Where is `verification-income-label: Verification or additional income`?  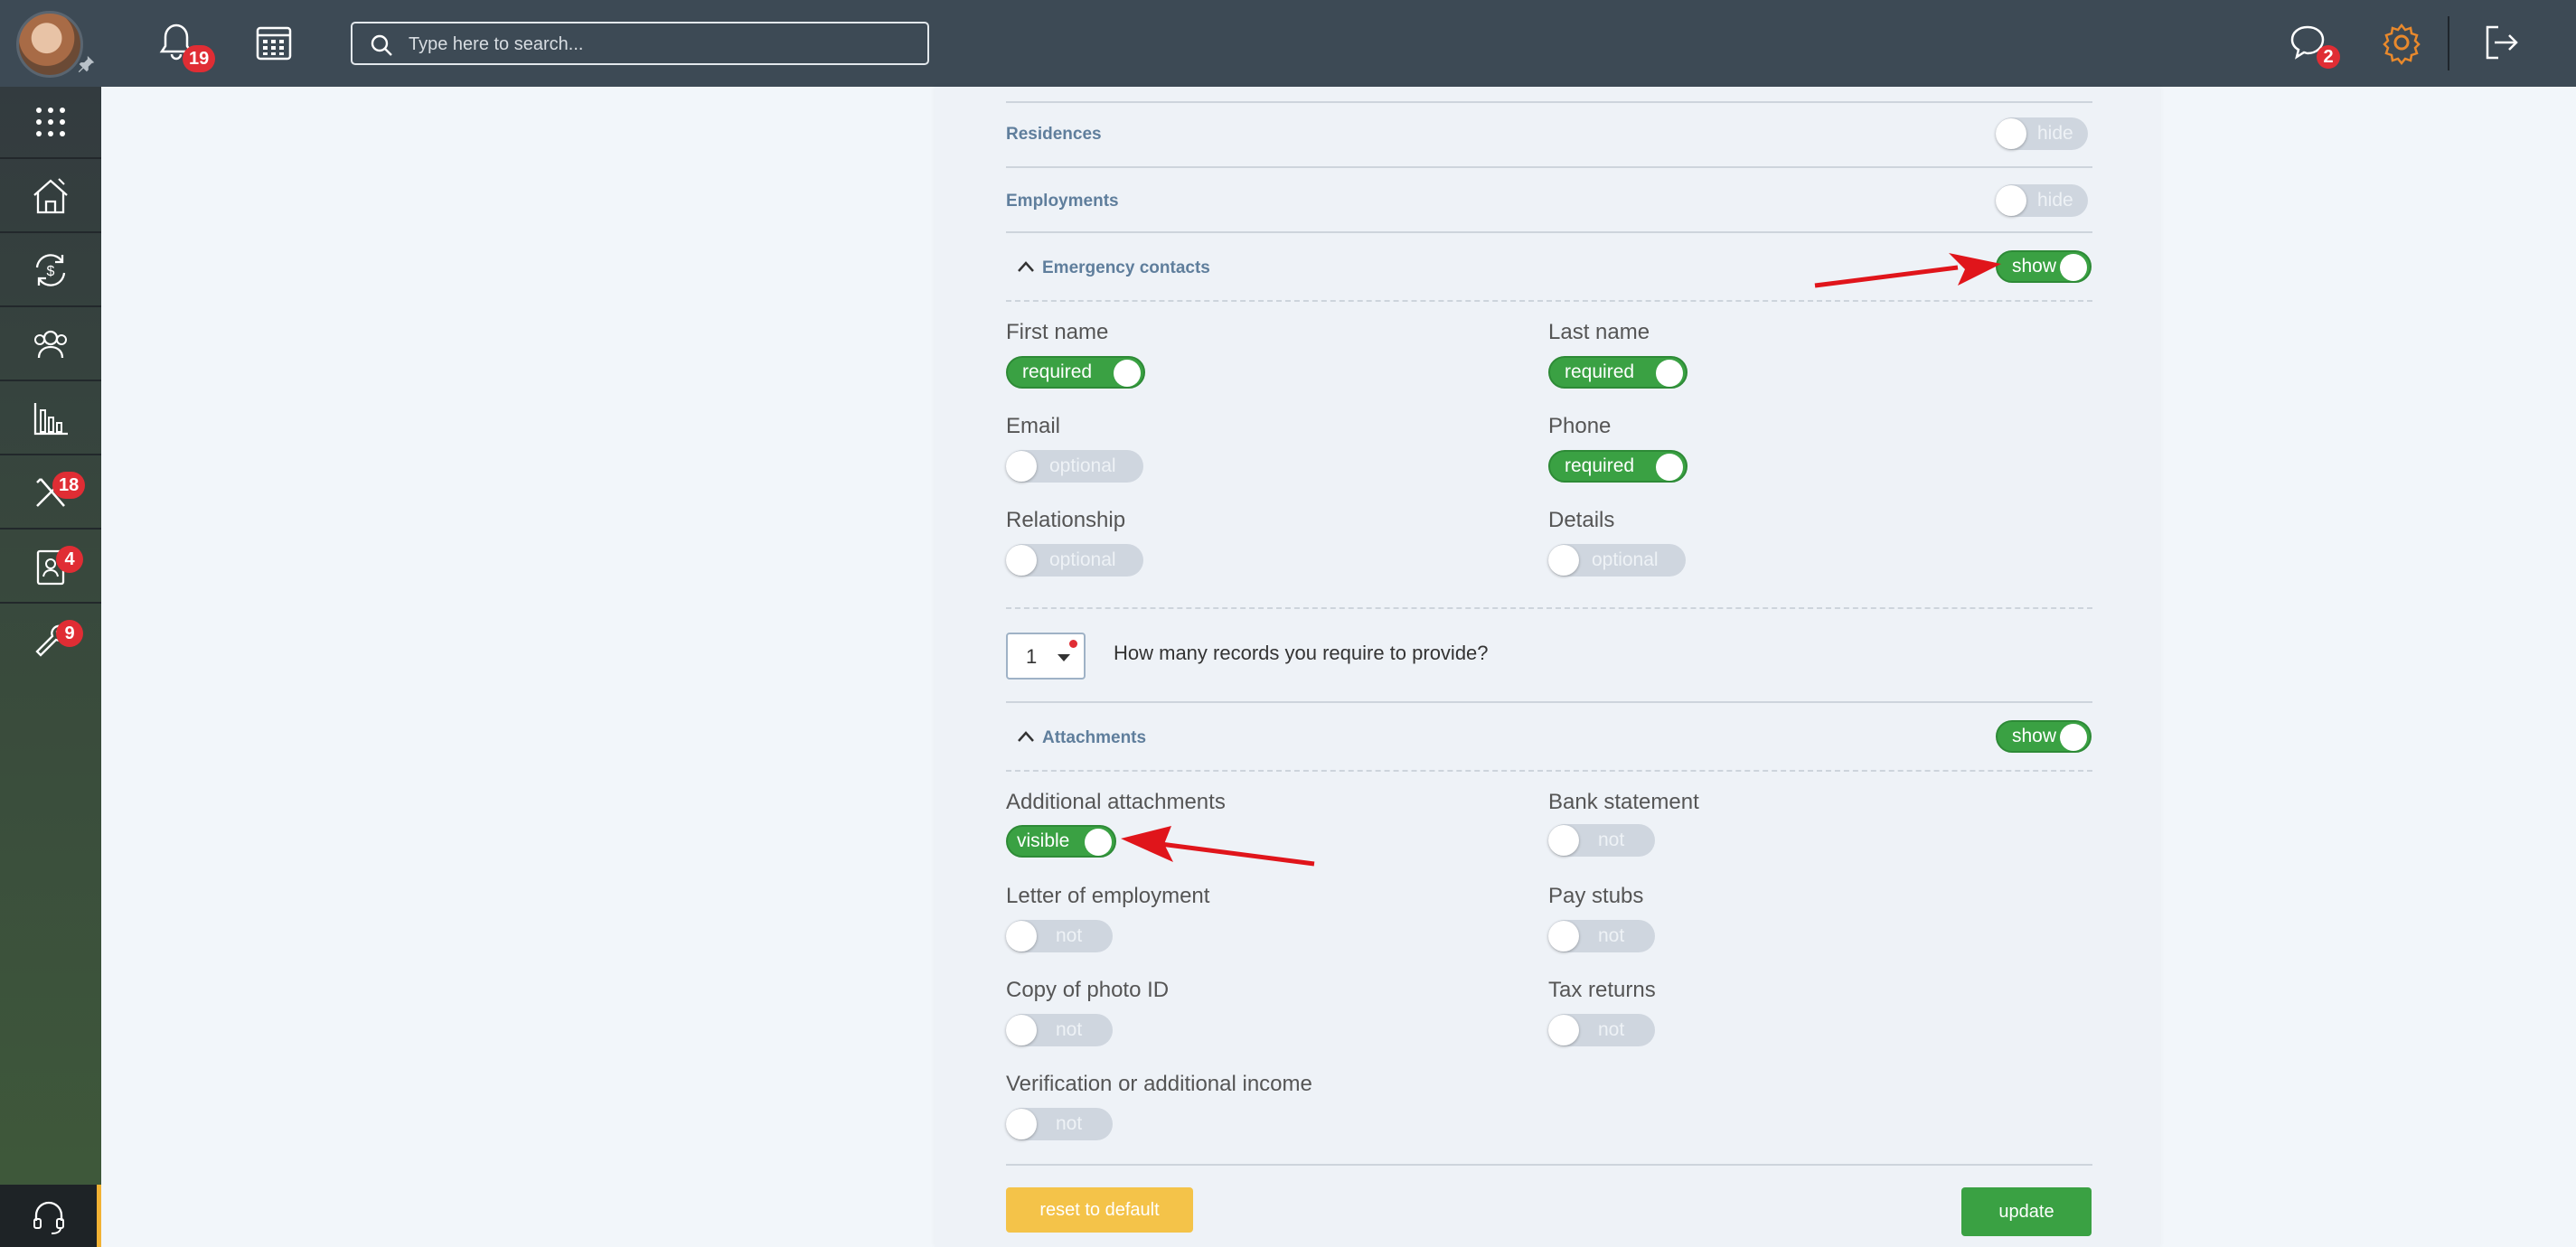
verification-income-label: Verification or additional income is located at coordinates (1159, 1084).